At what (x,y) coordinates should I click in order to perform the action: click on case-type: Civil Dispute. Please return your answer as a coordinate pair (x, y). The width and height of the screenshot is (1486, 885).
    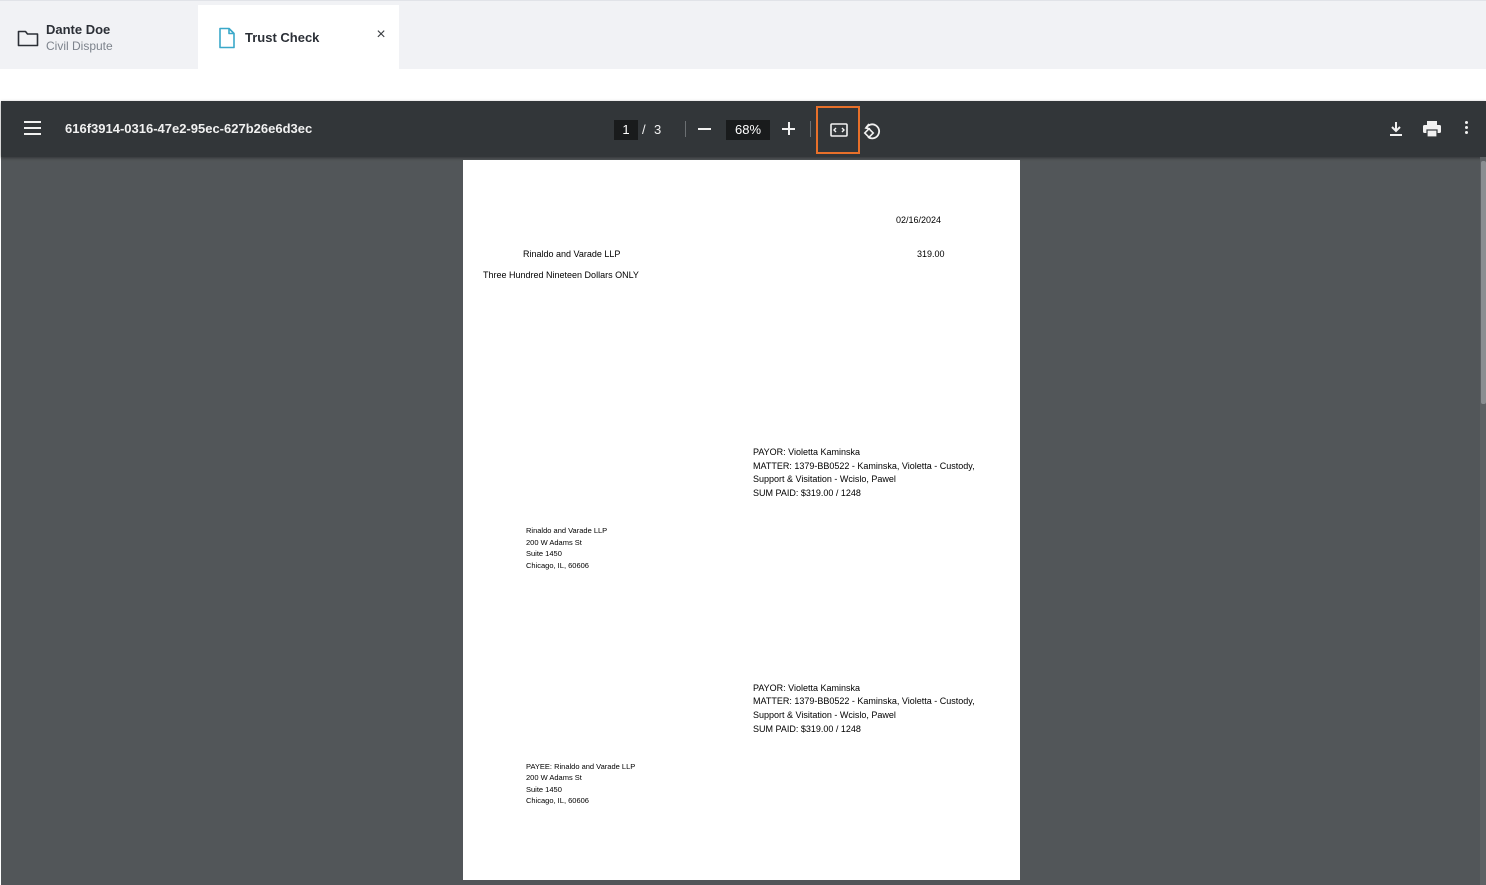
    Looking at the image, I should click on (79, 45).